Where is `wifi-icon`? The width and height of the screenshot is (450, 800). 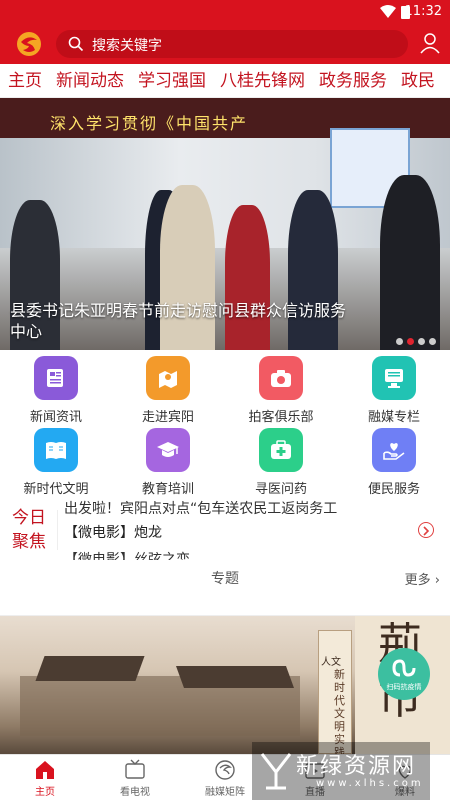 wifi-icon is located at coordinates (388, 11).